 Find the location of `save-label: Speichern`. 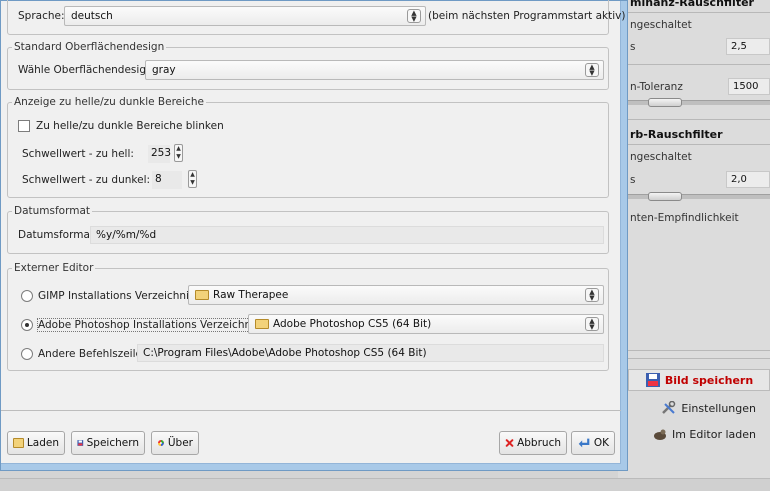

save-label: Speichern is located at coordinates (112, 443).